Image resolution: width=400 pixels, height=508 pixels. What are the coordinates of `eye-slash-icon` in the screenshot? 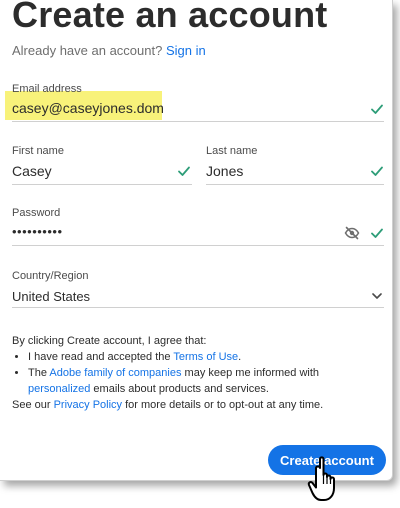 It's located at (352, 233).